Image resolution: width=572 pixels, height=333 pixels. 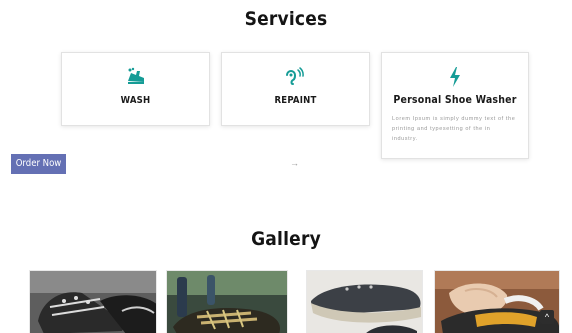 I want to click on service-label-repaint: REPAINT, so click(x=295, y=100).